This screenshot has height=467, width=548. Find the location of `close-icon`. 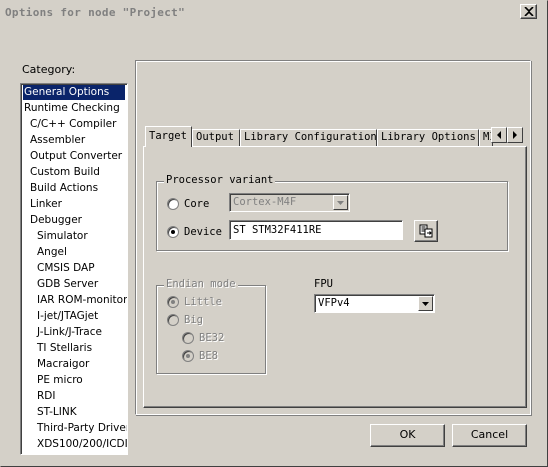

close-icon is located at coordinates (529, 11).